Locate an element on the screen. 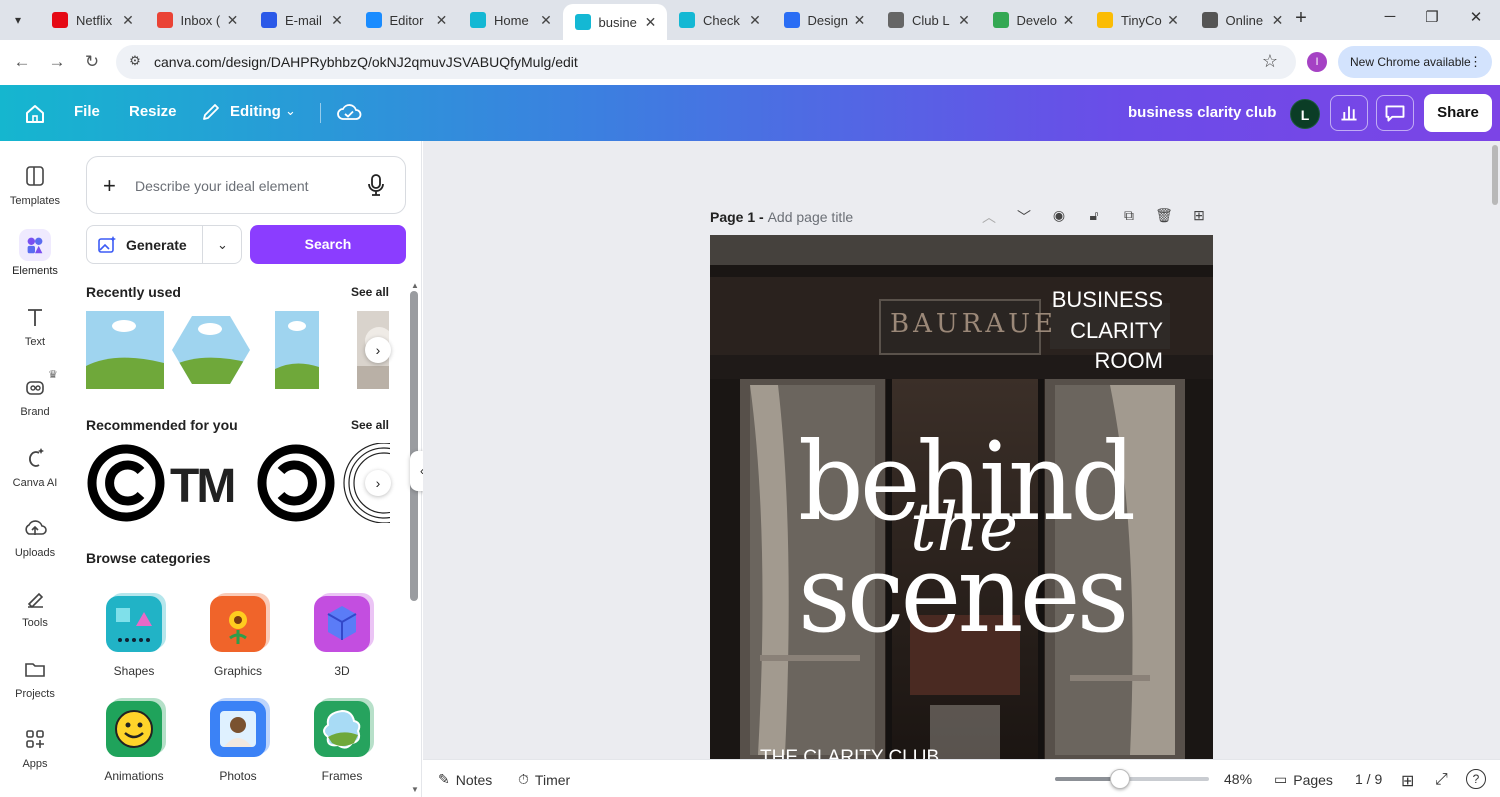  comments-button is located at coordinates (1395, 113).